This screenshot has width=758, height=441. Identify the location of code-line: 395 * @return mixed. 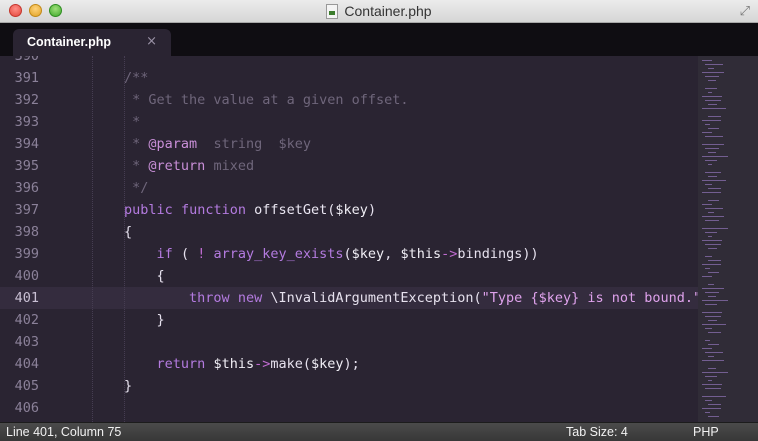
(349, 166).